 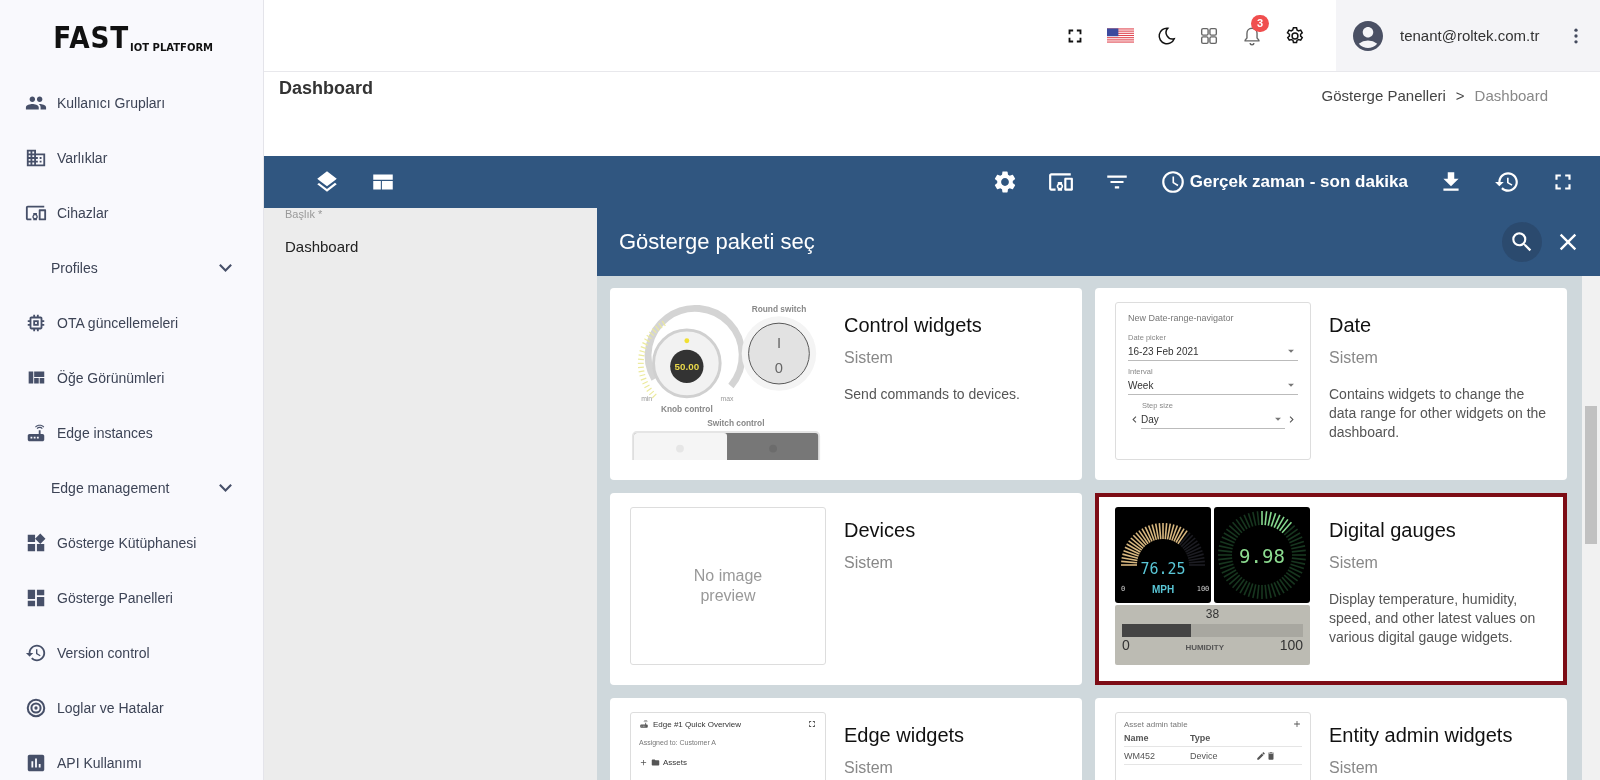 I want to click on no-preview-text: No image preview, so click(x=728, y=586).